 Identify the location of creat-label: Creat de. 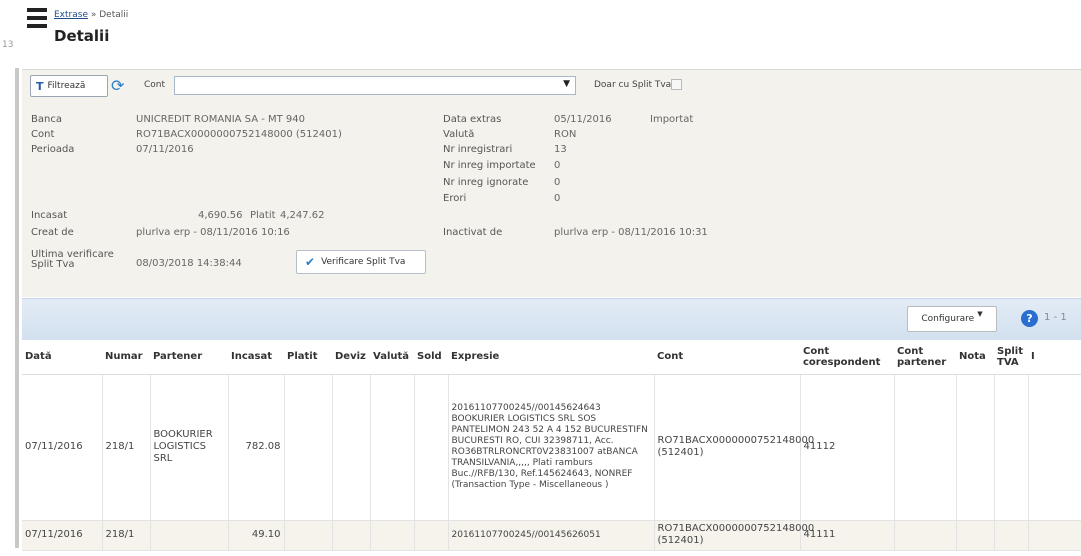
(52, 232).